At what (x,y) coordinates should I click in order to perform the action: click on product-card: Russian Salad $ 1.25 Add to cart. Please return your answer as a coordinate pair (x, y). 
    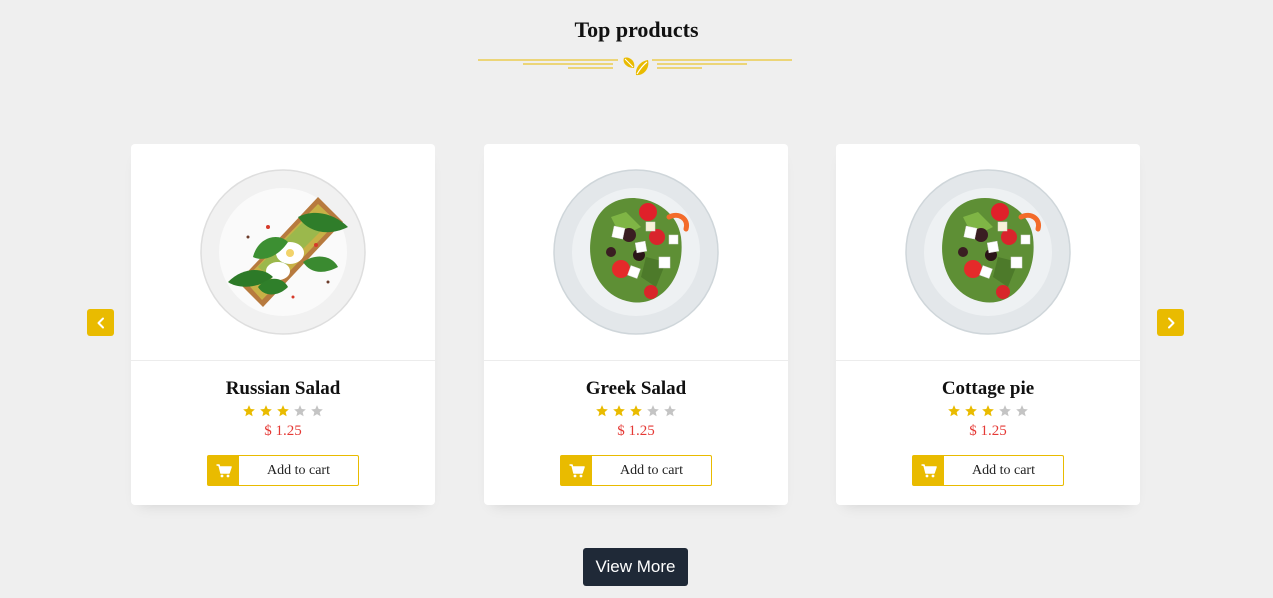
    Looking at the image, I should click on (283, 324).